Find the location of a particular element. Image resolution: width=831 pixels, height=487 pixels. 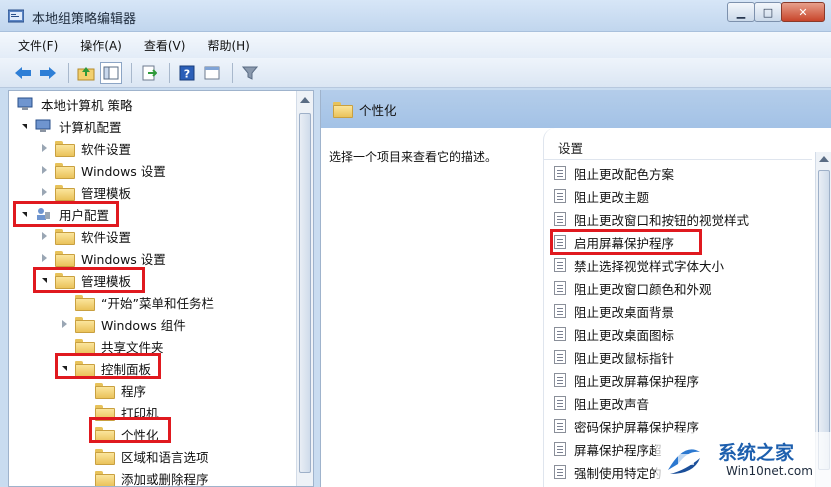

tree-root: 本地计算机 策略 is located at coordinates (74, 104).